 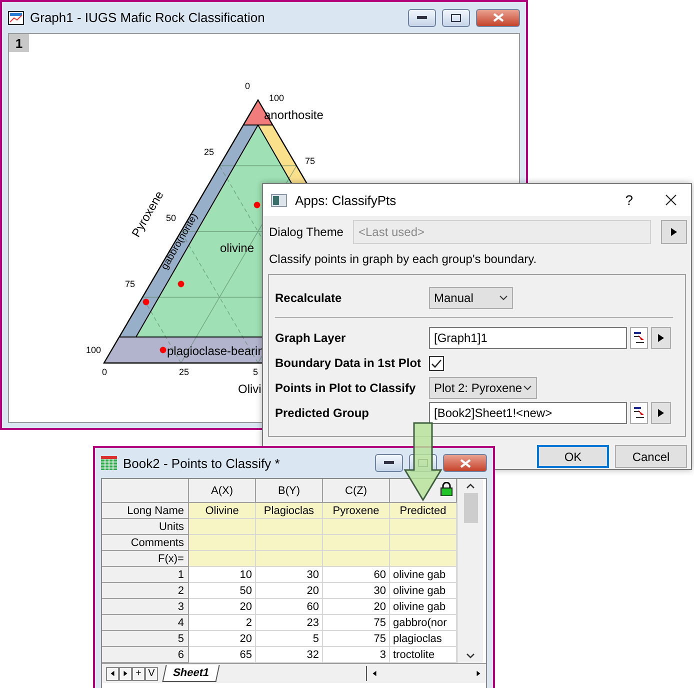 I want to click on dialog-button: OK, so click(x=573, y=456).